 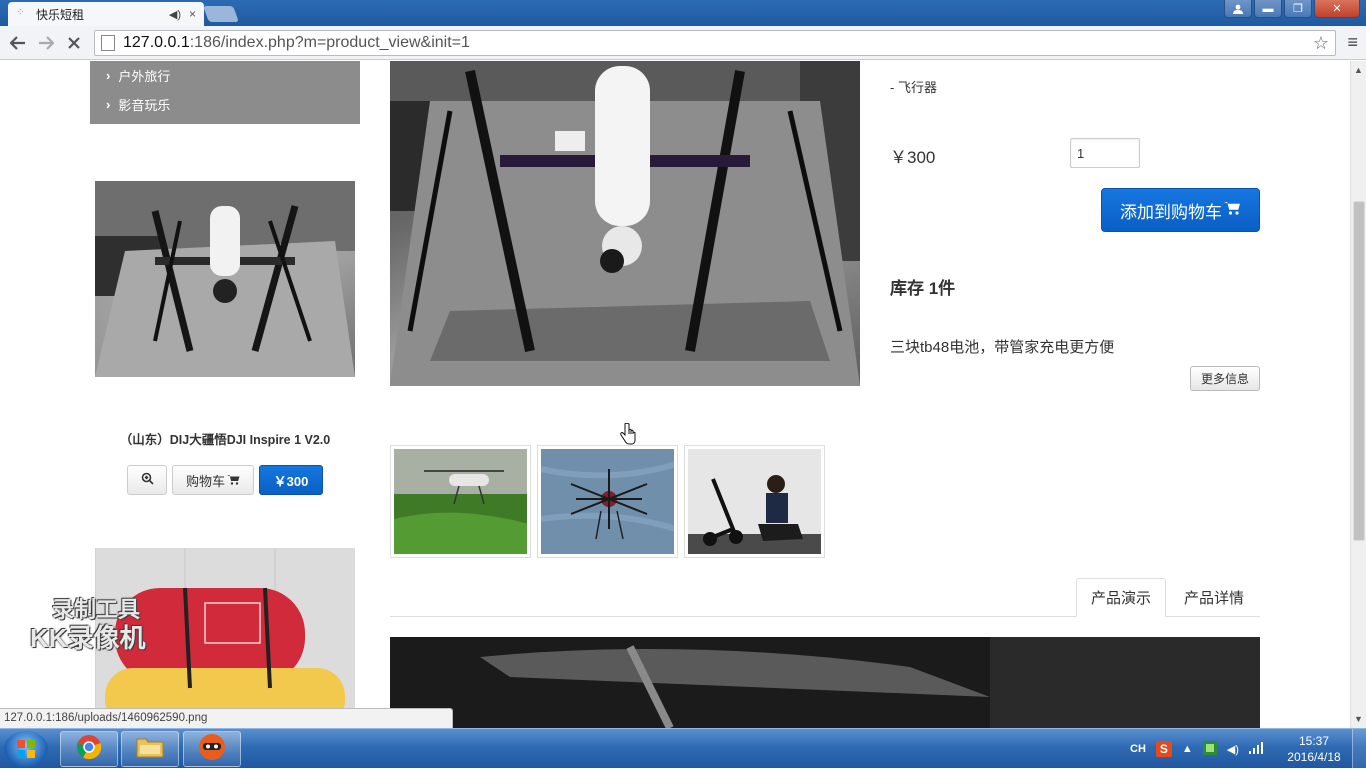 I want to click on chrome-icon, so click(x=89, y=749).